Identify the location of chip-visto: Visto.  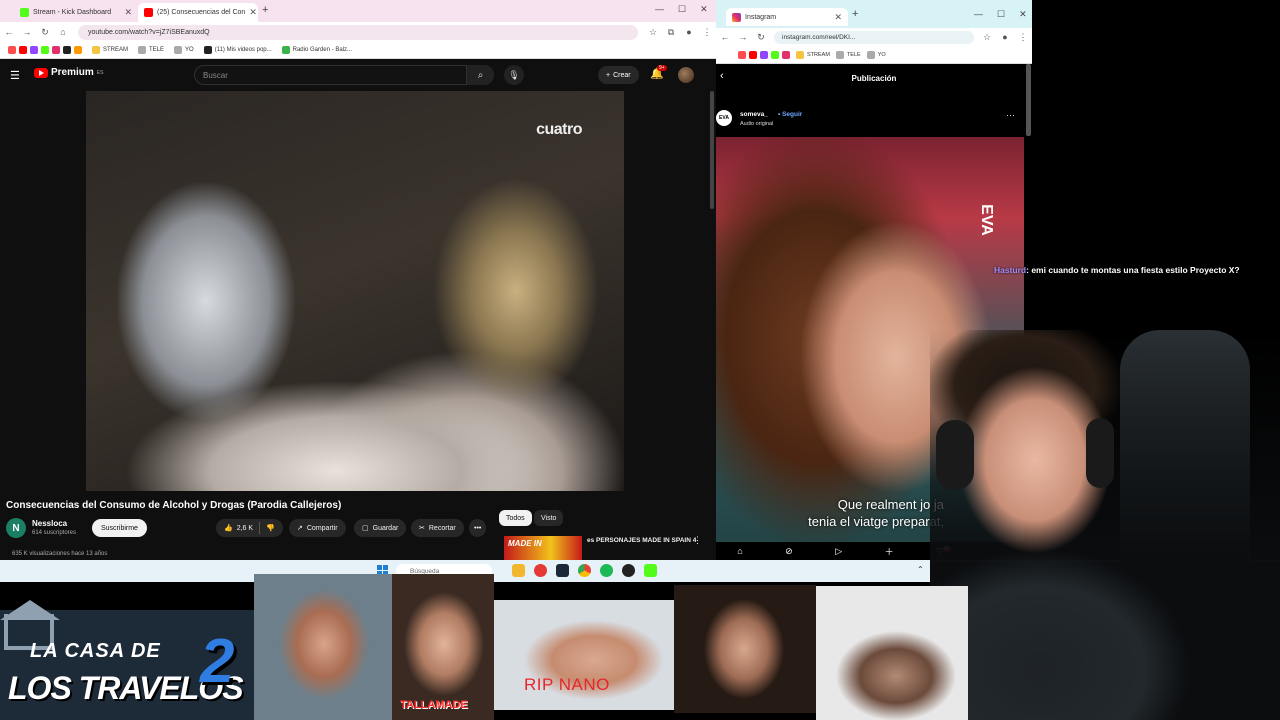
(549, 518).